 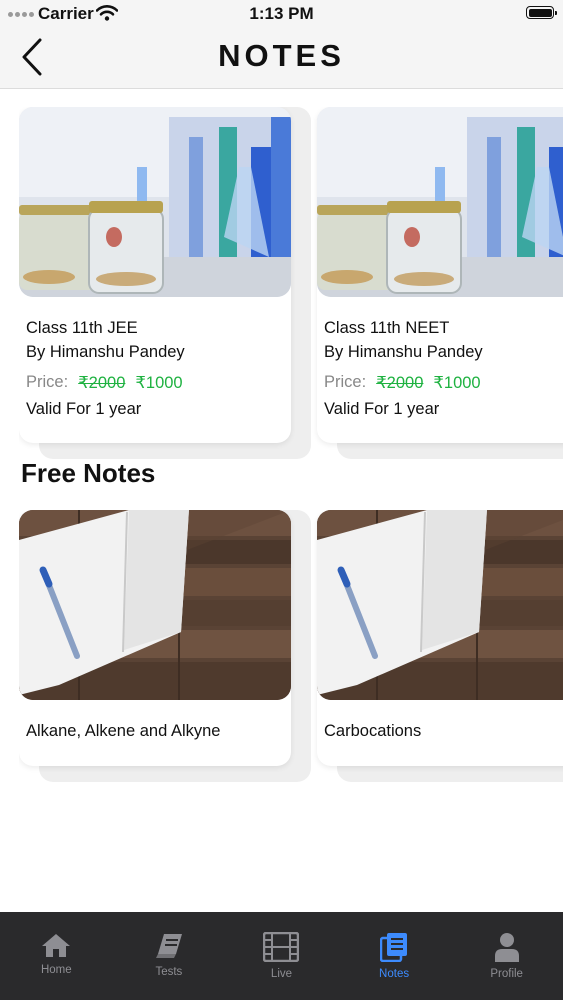 What do you see at coordinates (506, 974) in the screenshot?
I see `tab-label: Profile` at bounding box center [506, 974].